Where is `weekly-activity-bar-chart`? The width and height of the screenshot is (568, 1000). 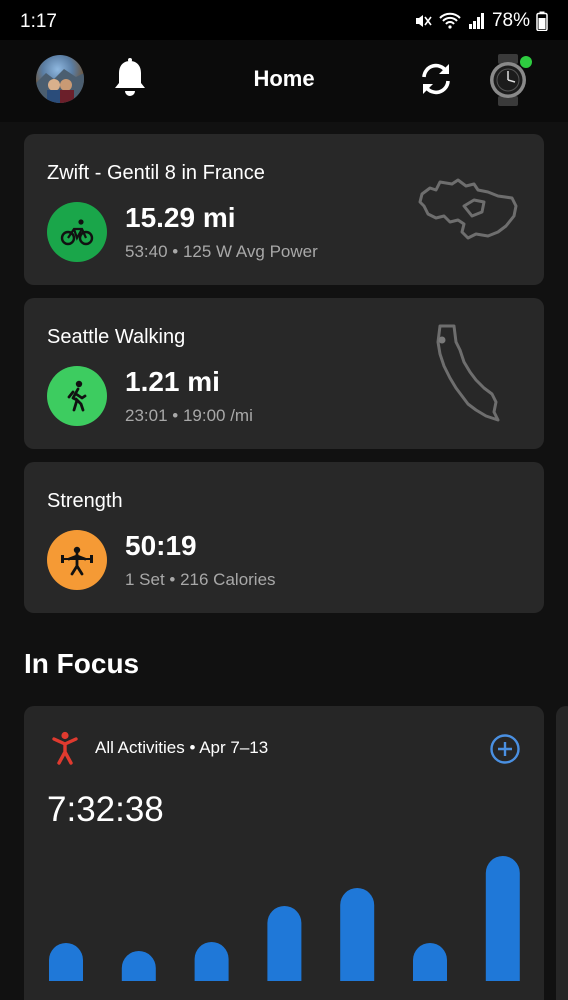 weekly-activity-bar-chart is located at coordinates (284, 918).